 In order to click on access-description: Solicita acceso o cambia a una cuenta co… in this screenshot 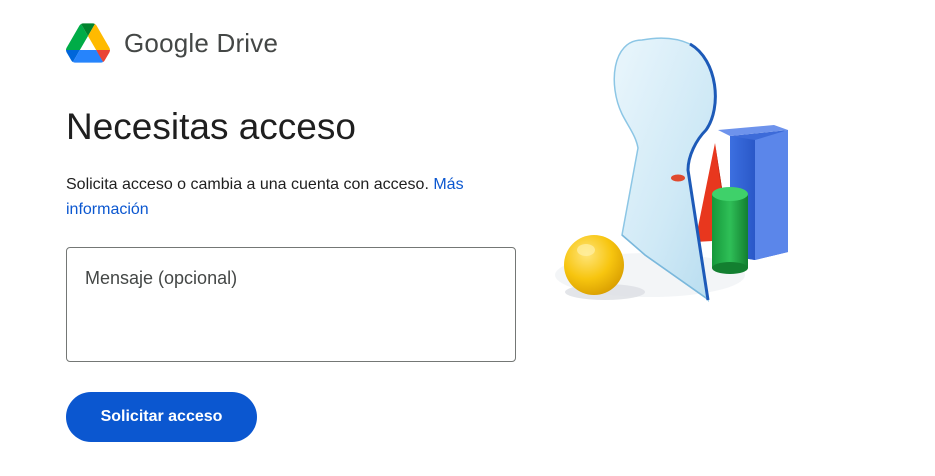, I will do `click(293, 197)`.